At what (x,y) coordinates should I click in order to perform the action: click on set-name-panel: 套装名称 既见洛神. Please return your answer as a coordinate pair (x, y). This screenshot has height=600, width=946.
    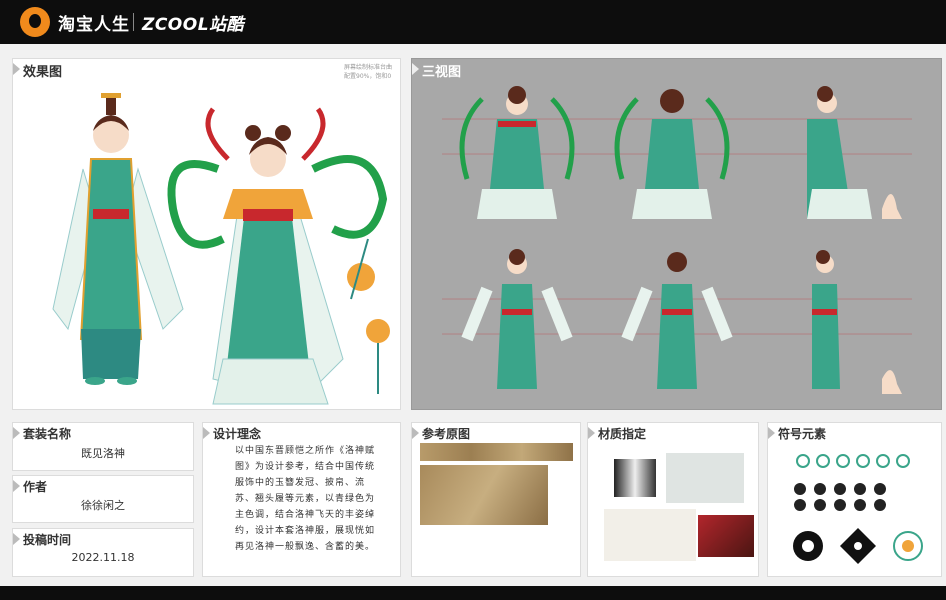
    Looking at the image, I should click on (103, 446).